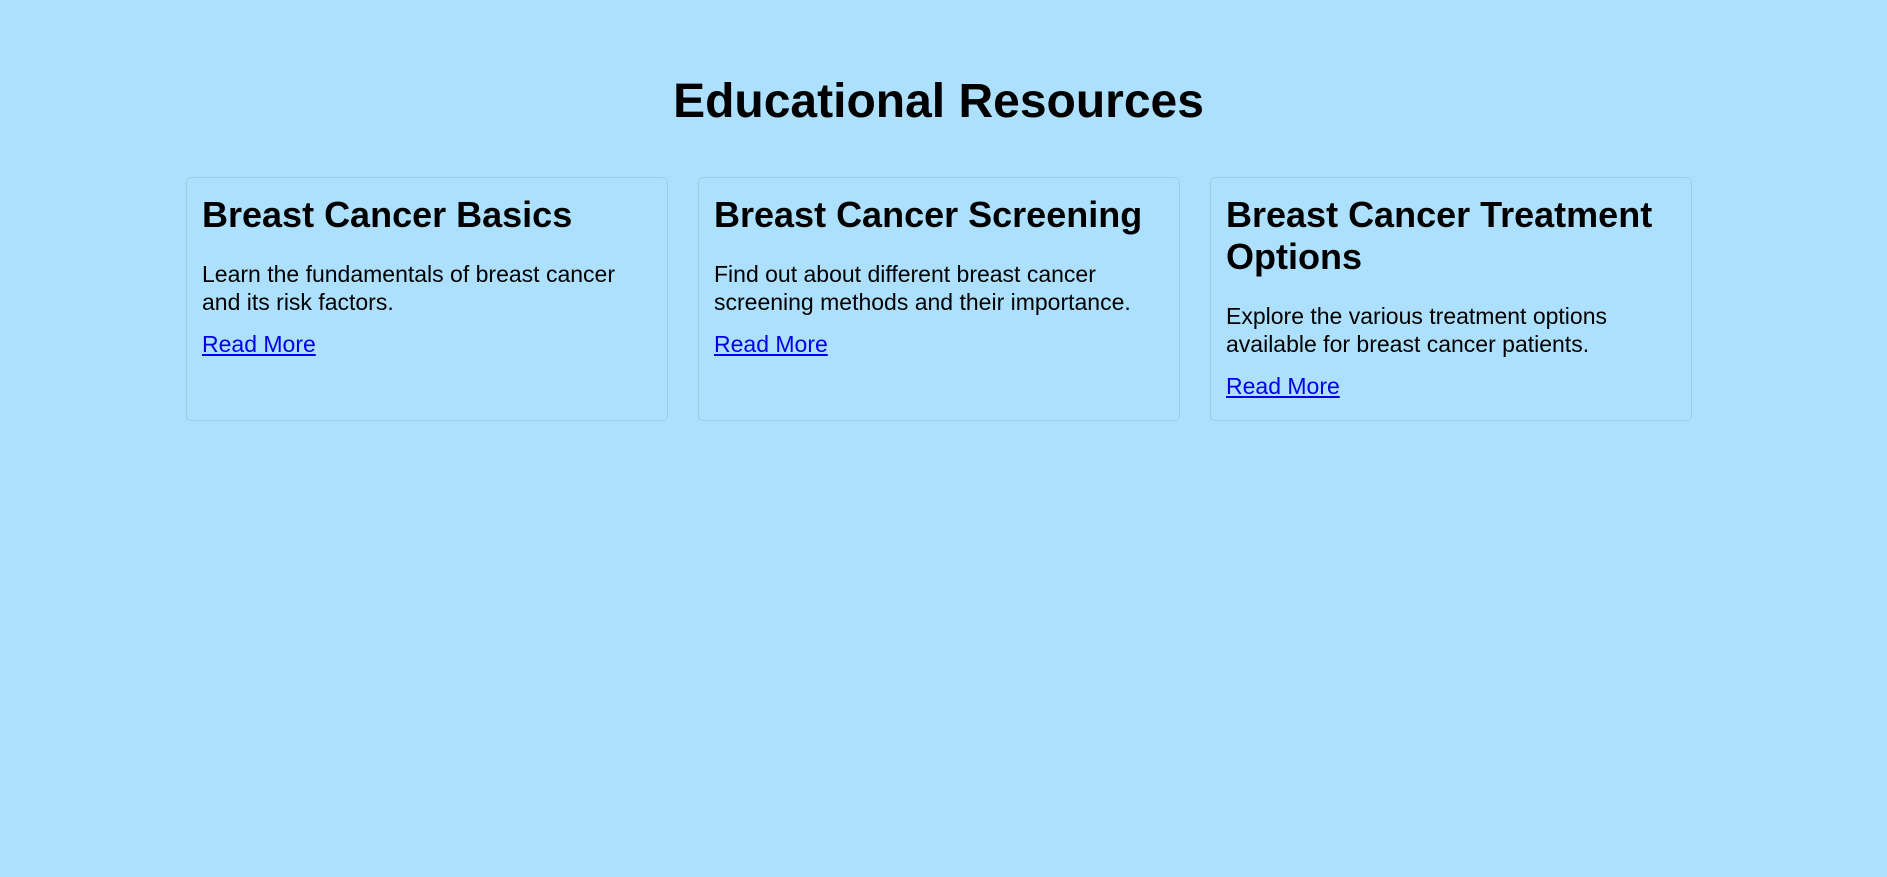 The width and height of the screenshot is (1887, 877). What do you see at coordinates (387, 214) in the screenshot?
I see `card-title: Breast Cancer Basics` at bounding box center [387, 214].